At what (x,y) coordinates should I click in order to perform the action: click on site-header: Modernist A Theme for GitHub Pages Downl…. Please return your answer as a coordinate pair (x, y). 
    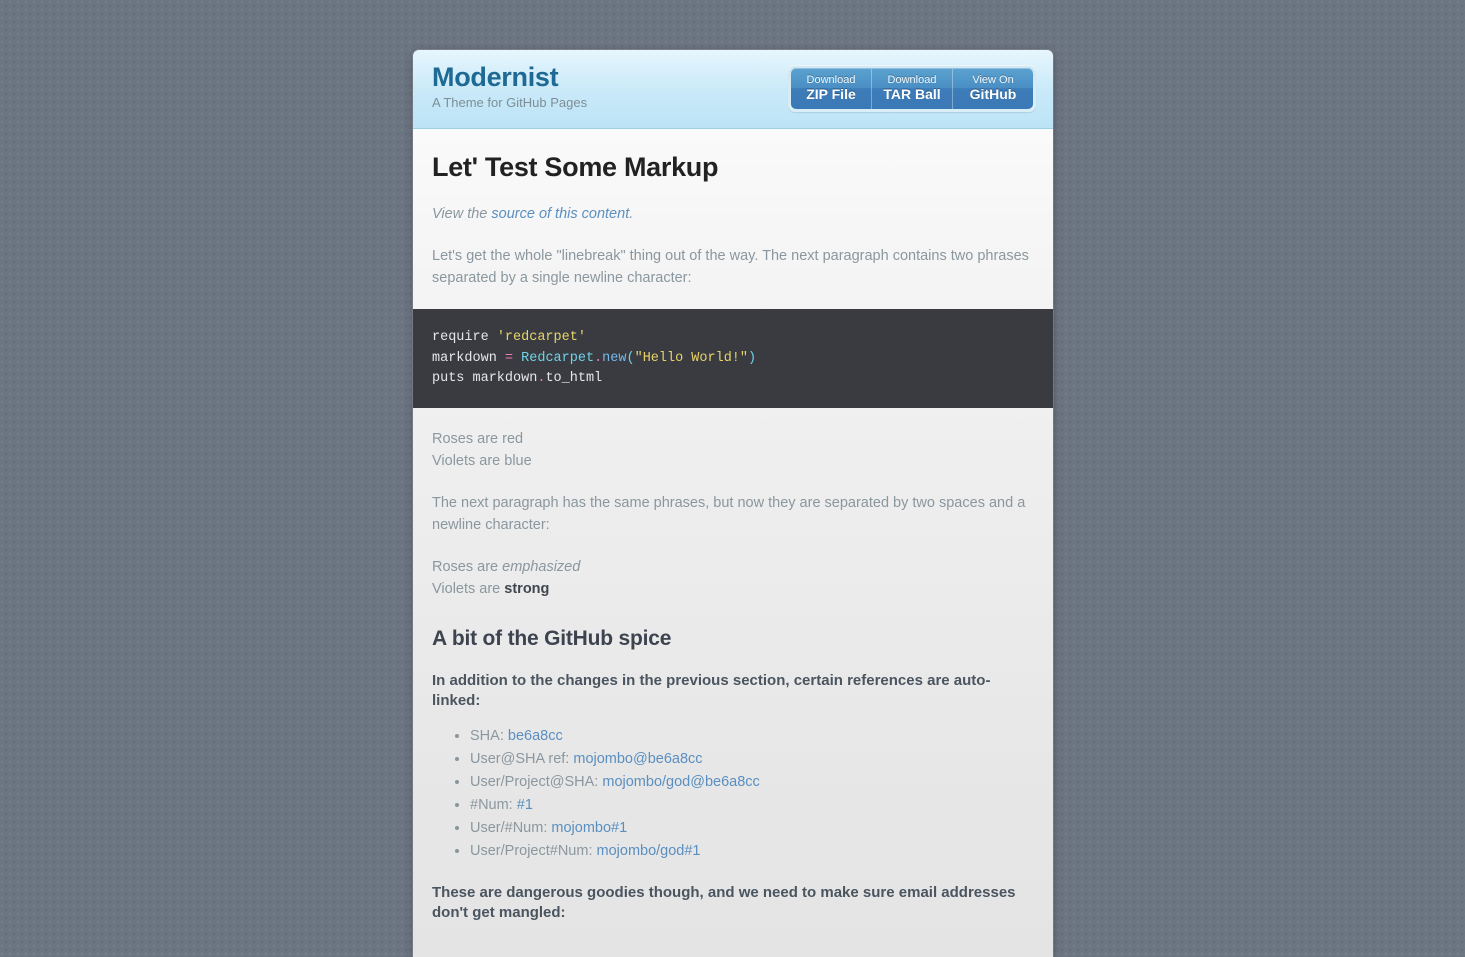
    Looking at the image, I should click on (733, 89).